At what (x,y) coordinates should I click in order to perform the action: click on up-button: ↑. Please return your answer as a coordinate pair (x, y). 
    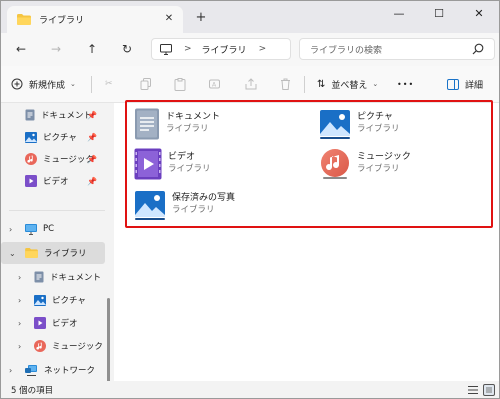
    Looking at the image, I should click on (92, 49).